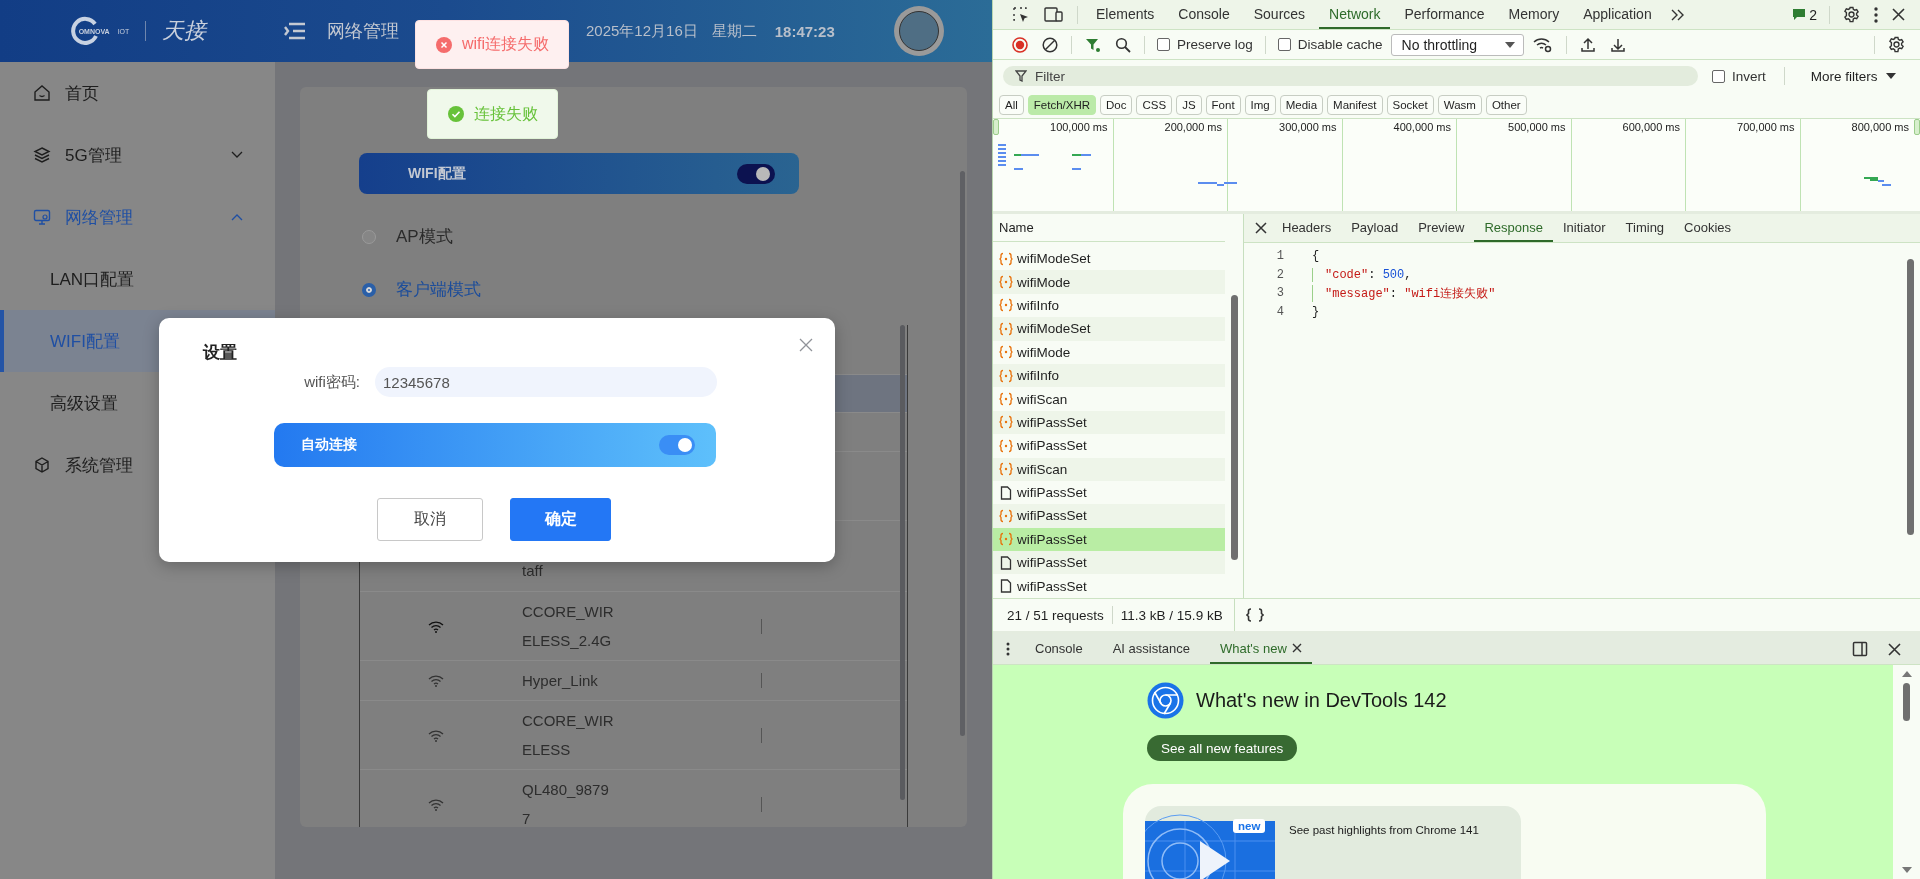 The width and height of the screenshot is (1920, 879). I want to click on line-number: 3, so click(1279, 293).